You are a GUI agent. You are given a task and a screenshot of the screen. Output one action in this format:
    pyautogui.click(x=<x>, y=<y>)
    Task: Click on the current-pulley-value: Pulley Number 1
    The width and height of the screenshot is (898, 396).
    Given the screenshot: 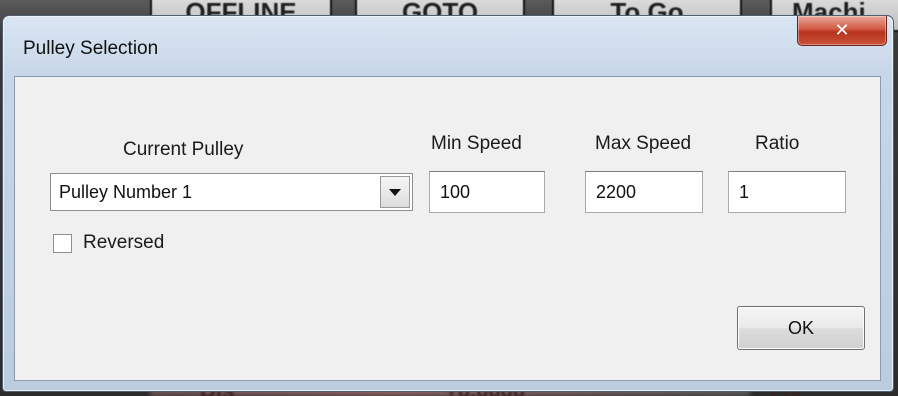 What is the action you would take?
    pyautogui.click(x=126, y=192)
    